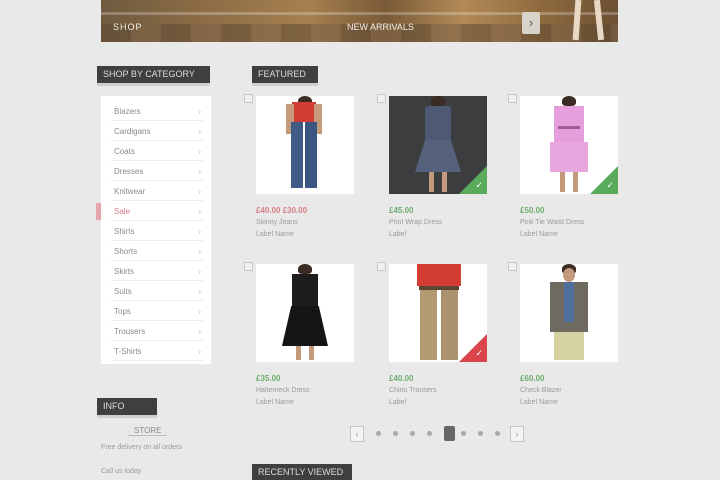 This screenshot has width=720, height=480. What do you see at coordinates (438, 101) in the screenshot?
I see `model-hair` at bounding box center [438, 101].